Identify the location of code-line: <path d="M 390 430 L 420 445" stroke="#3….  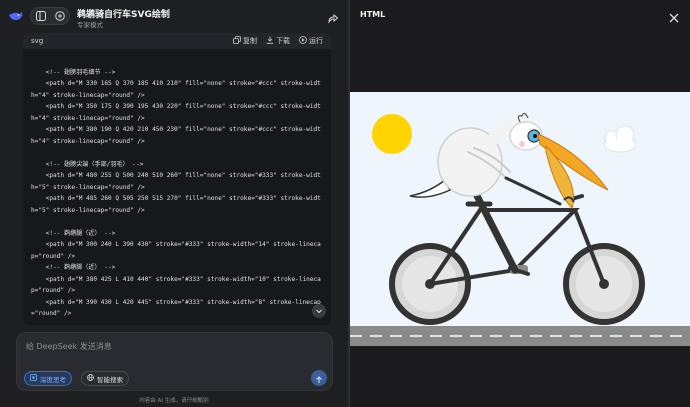
(176, 302).